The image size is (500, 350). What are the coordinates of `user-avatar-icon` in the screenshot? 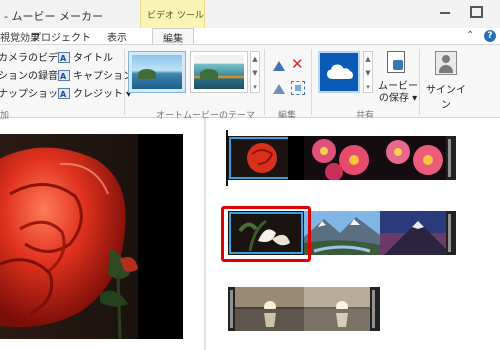 It's located at (446, 63).